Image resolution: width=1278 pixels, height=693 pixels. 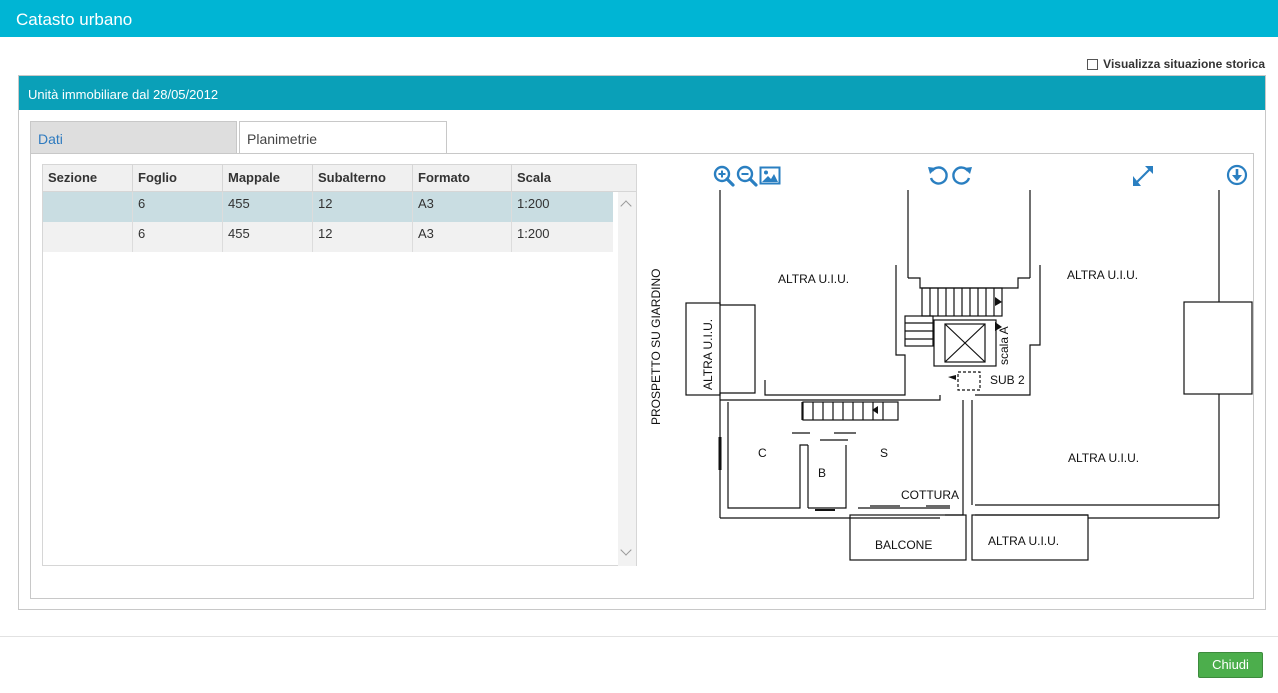 I want to click on tab-dati: Dati, so click(x=133, y=137).